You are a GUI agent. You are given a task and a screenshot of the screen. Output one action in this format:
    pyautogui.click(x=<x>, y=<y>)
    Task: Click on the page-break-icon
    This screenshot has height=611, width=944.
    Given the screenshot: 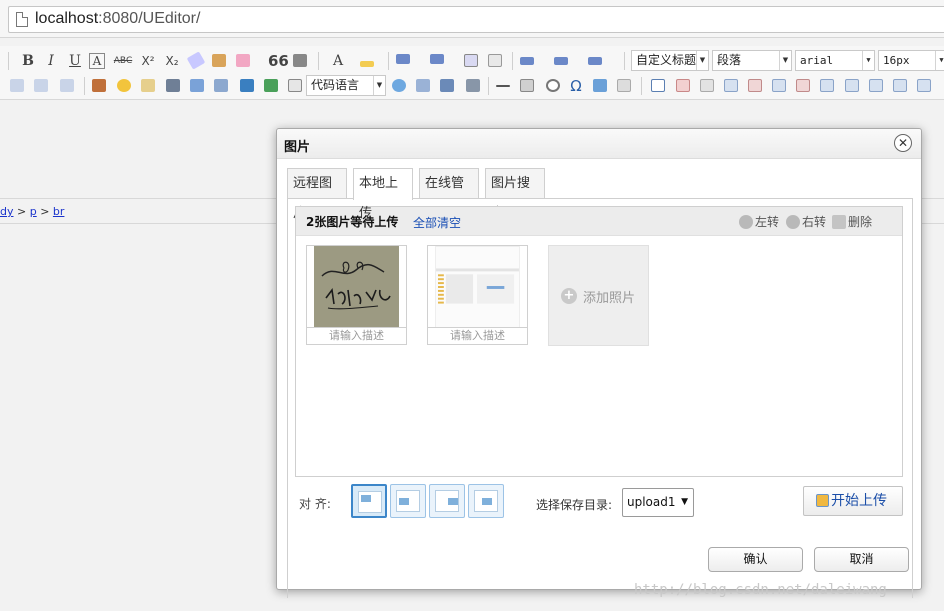 What is the action you would take?
    pyautogui.click(x=423, y=85)
    